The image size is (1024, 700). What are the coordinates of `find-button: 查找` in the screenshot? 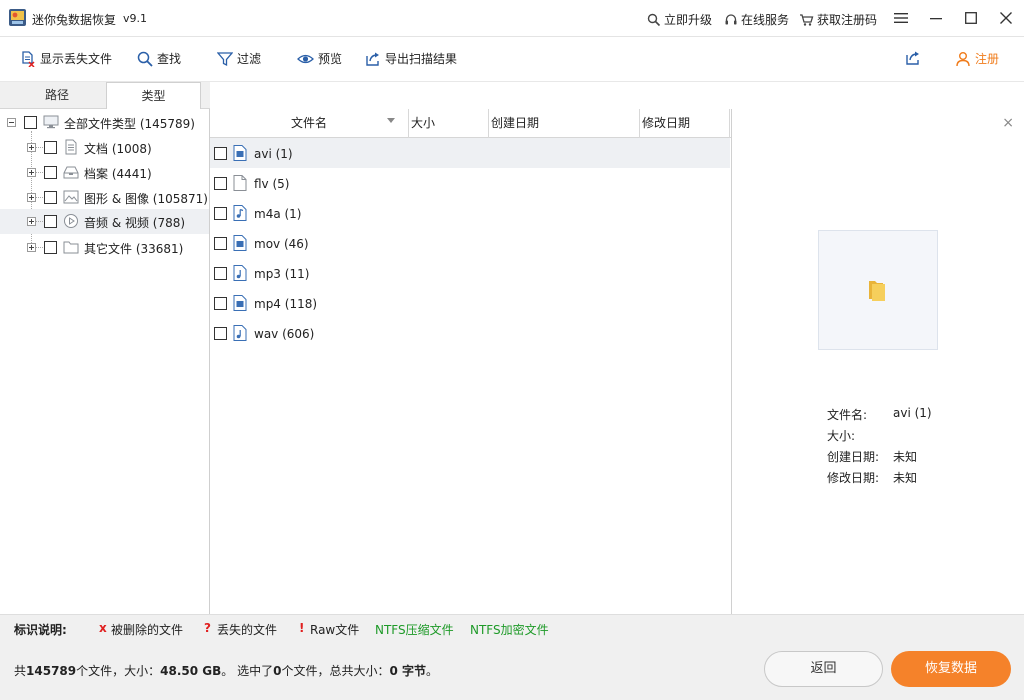 It's located at (159, 58).